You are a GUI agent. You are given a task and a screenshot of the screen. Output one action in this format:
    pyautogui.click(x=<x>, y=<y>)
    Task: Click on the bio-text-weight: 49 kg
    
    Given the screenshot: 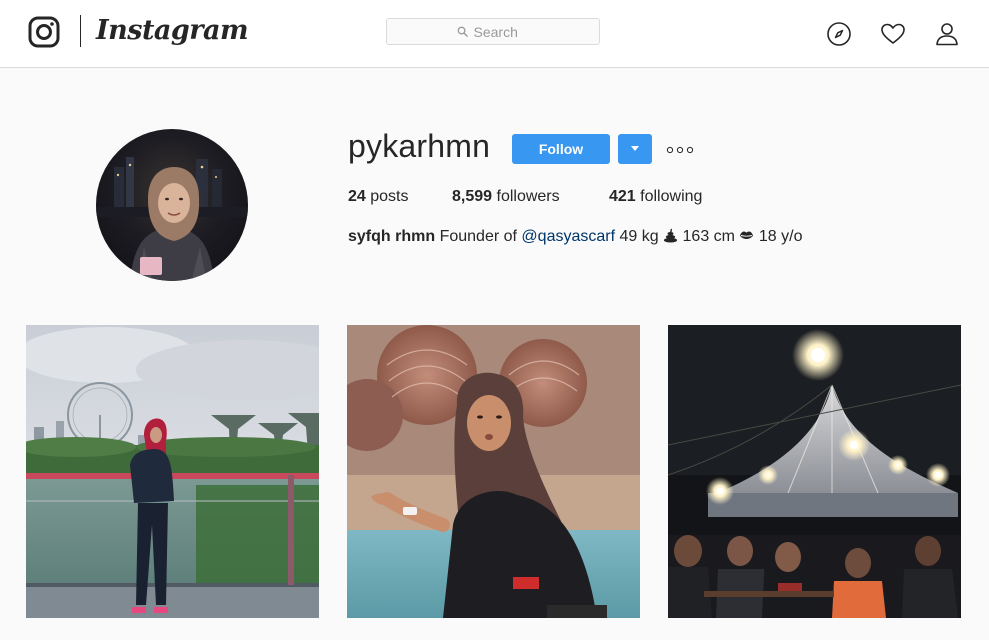 What is the action you would take?
    pyautogui.click(x=639, y=236)
    